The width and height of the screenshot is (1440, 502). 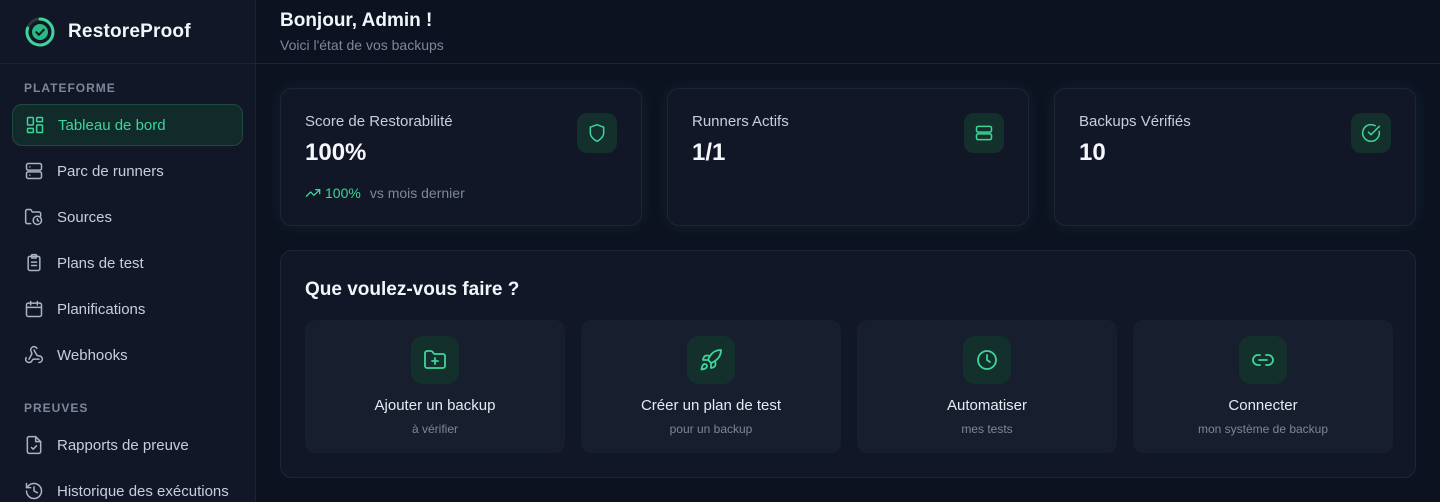 I want to click on stat-value: 1/1, so click(x=709, y=152).